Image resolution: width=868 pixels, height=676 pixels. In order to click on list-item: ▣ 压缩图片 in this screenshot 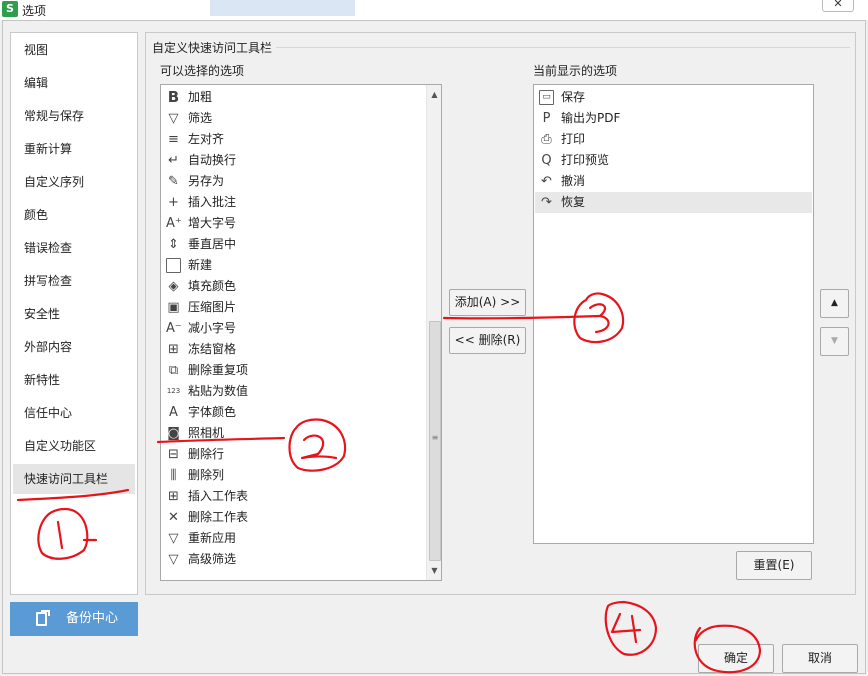, I will do `click(293, 307)`.